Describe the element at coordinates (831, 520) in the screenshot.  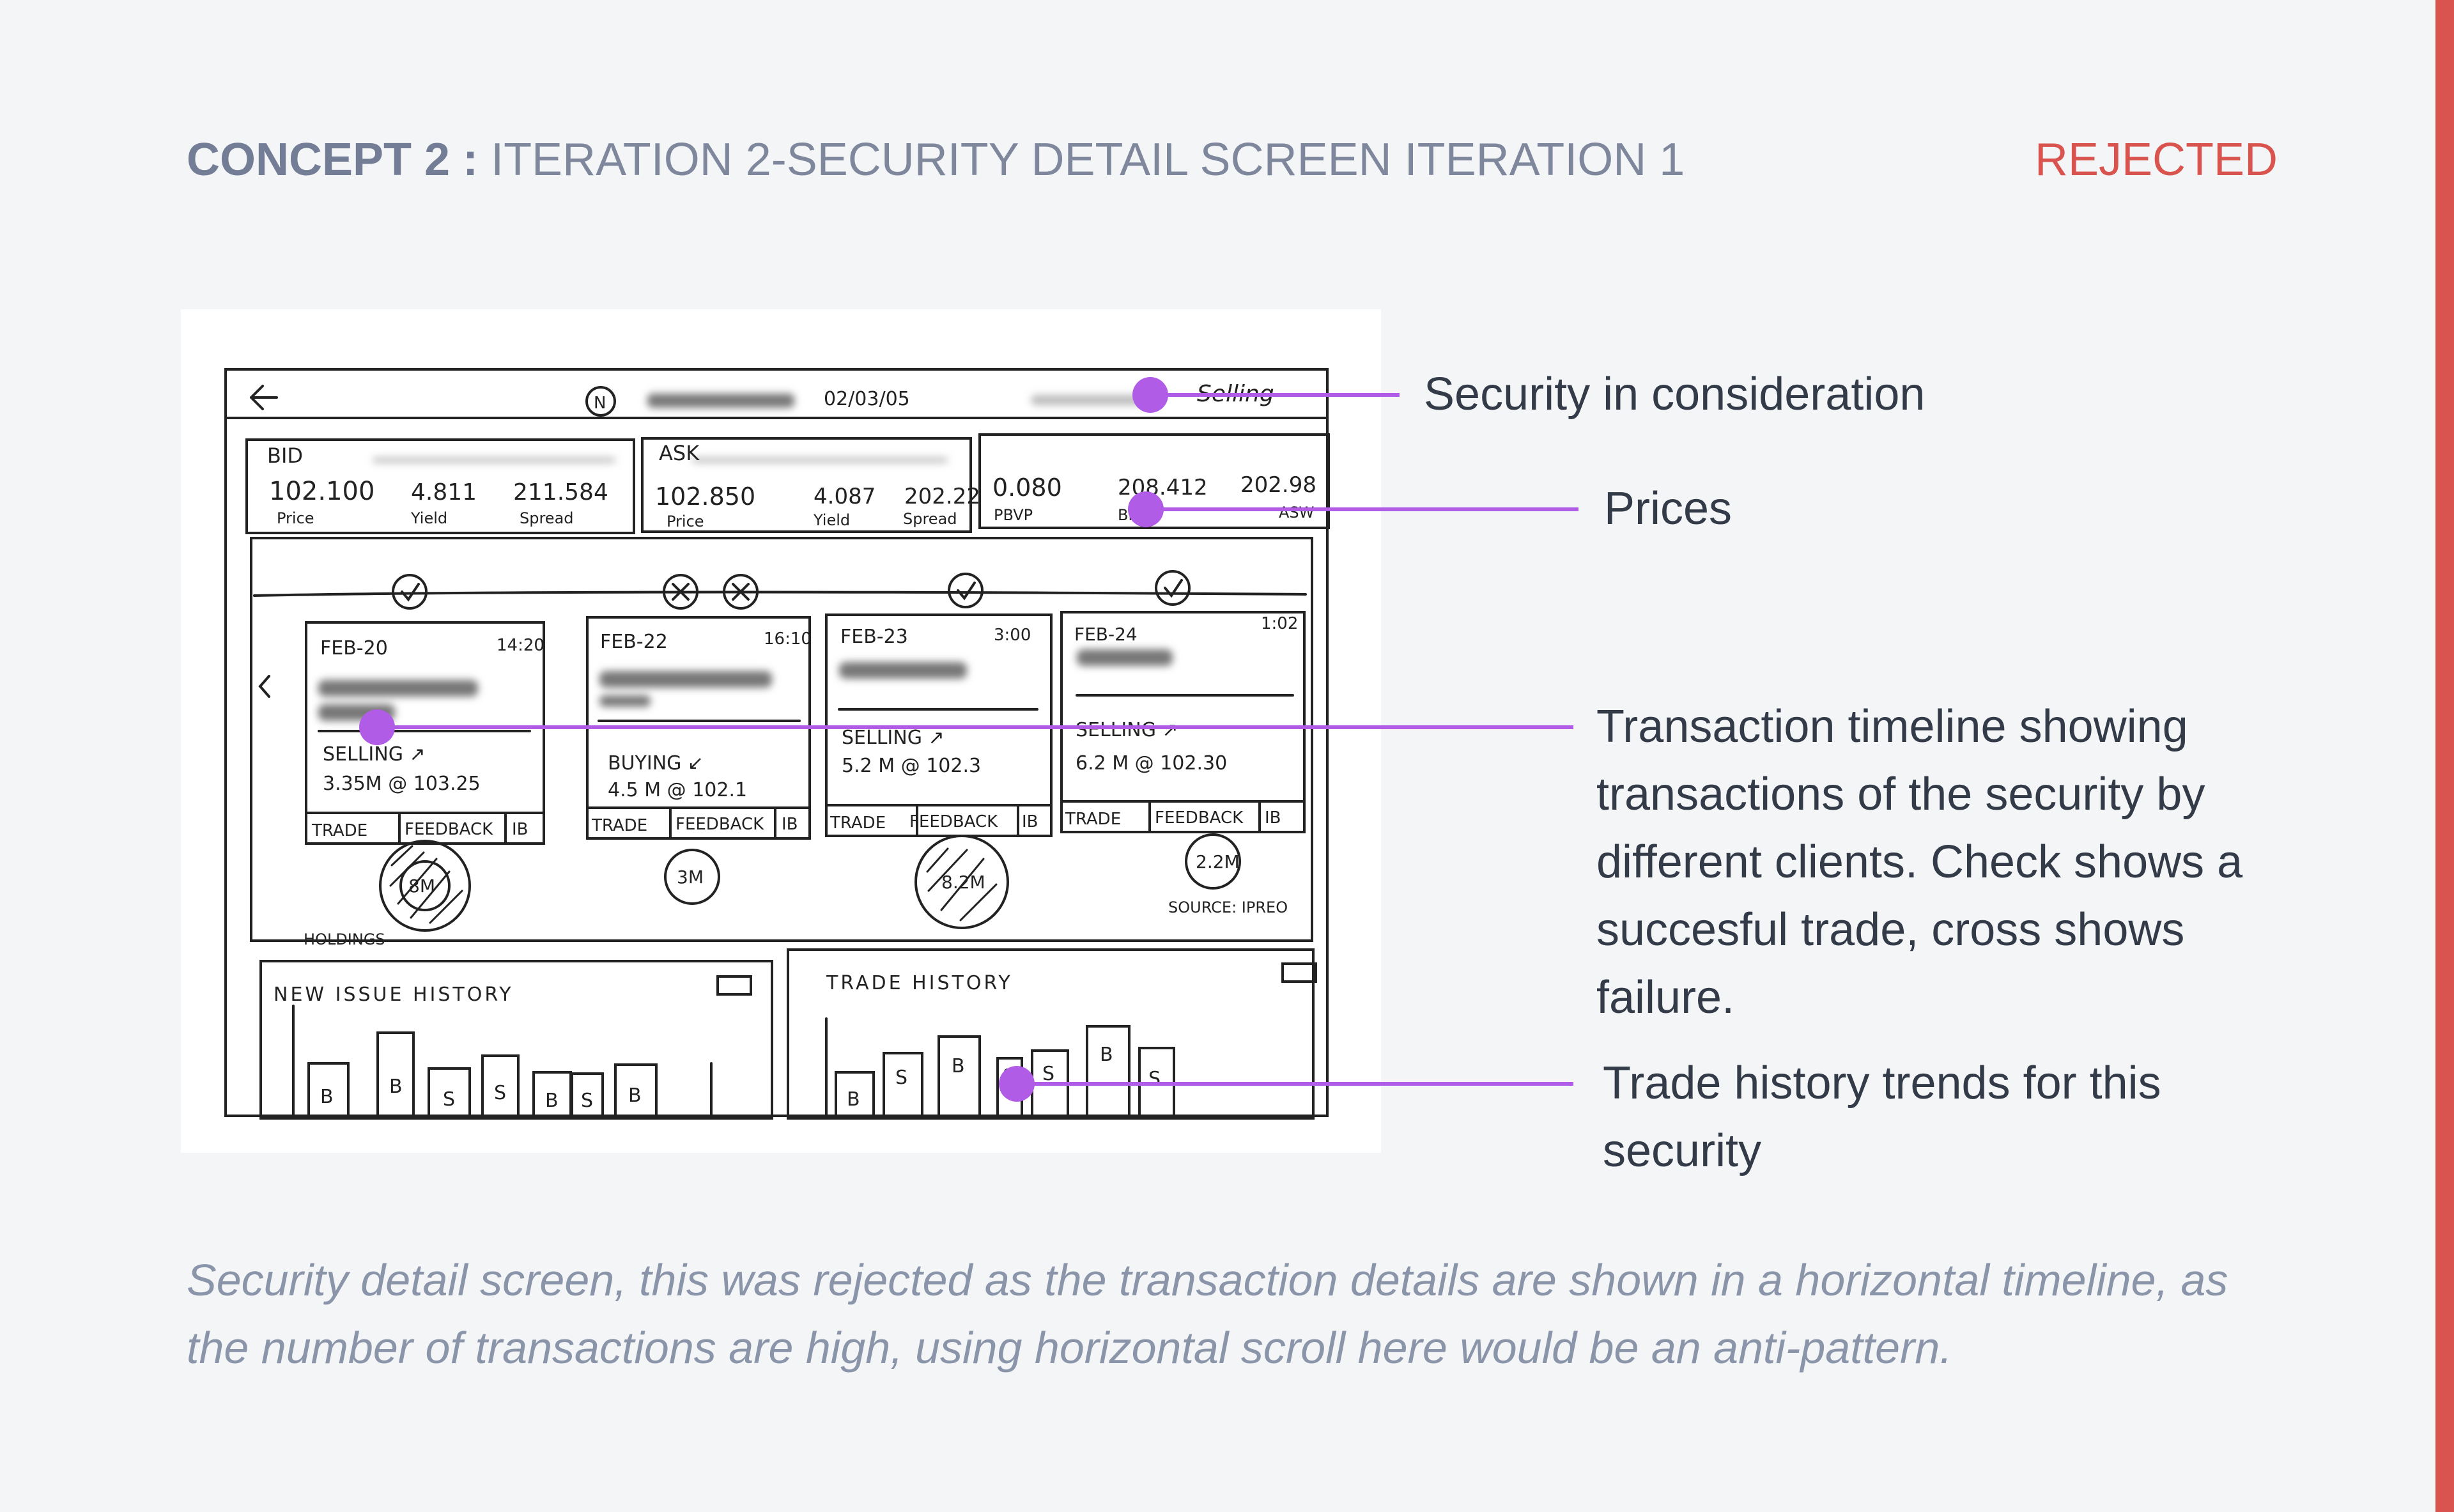
I see `ask-yield-label: Yield` at that location.